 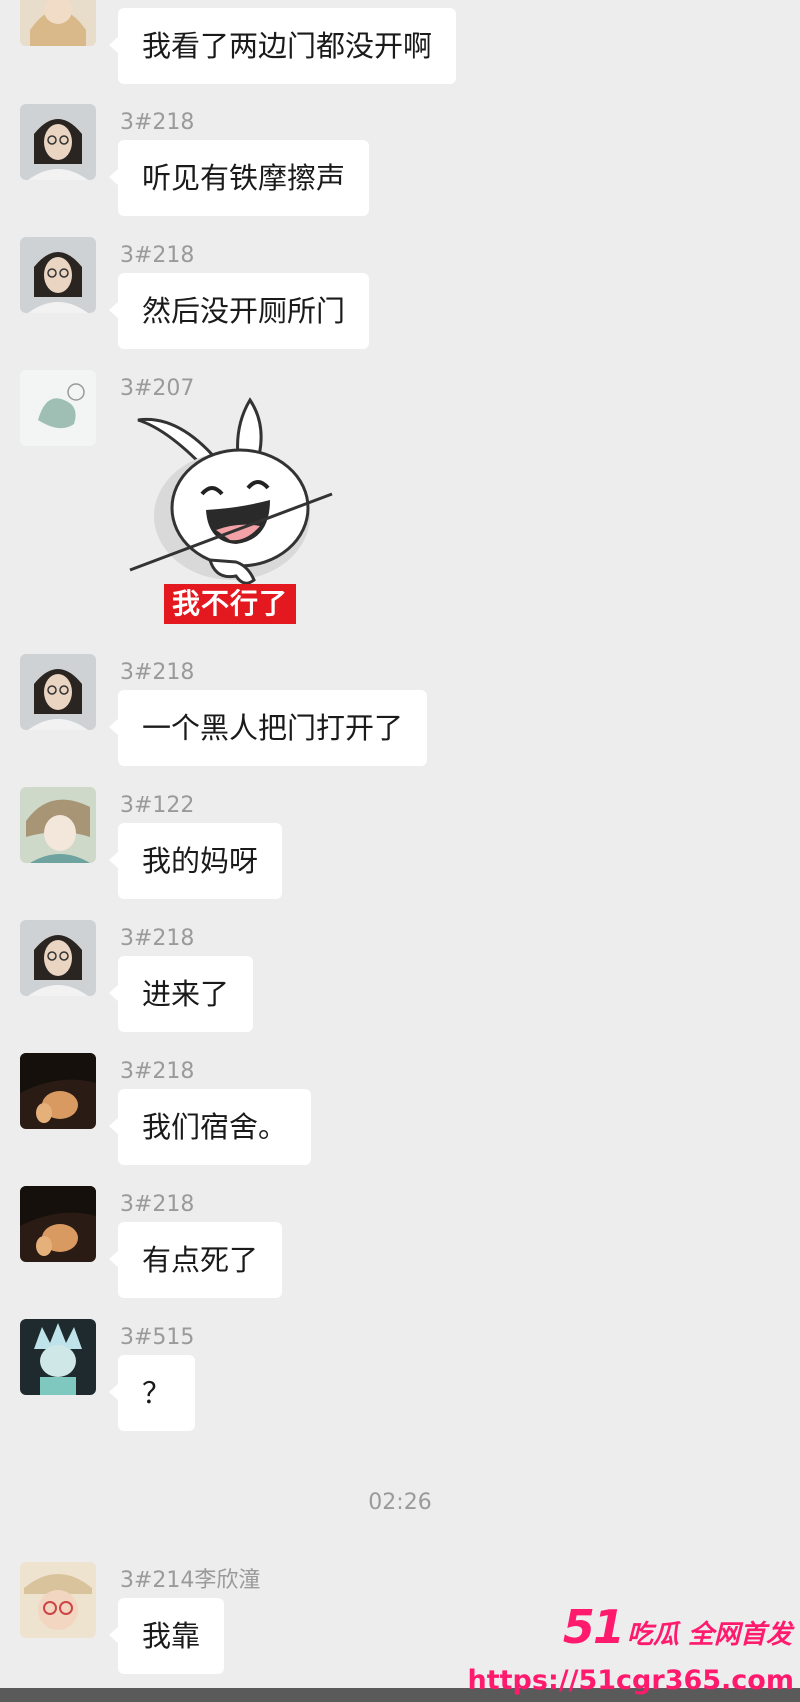 I want to click on message-bubble: ？, so click(x=152, y=1393).